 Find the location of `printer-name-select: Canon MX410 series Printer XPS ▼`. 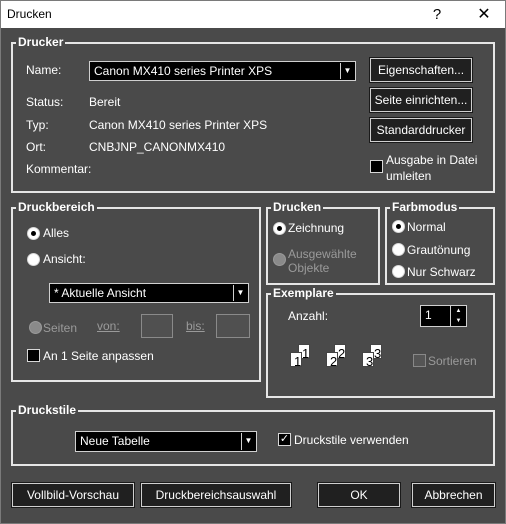

printer-name-select: Canon MX410 series Printer XPS ▼ is located at coordinates (222, 71).